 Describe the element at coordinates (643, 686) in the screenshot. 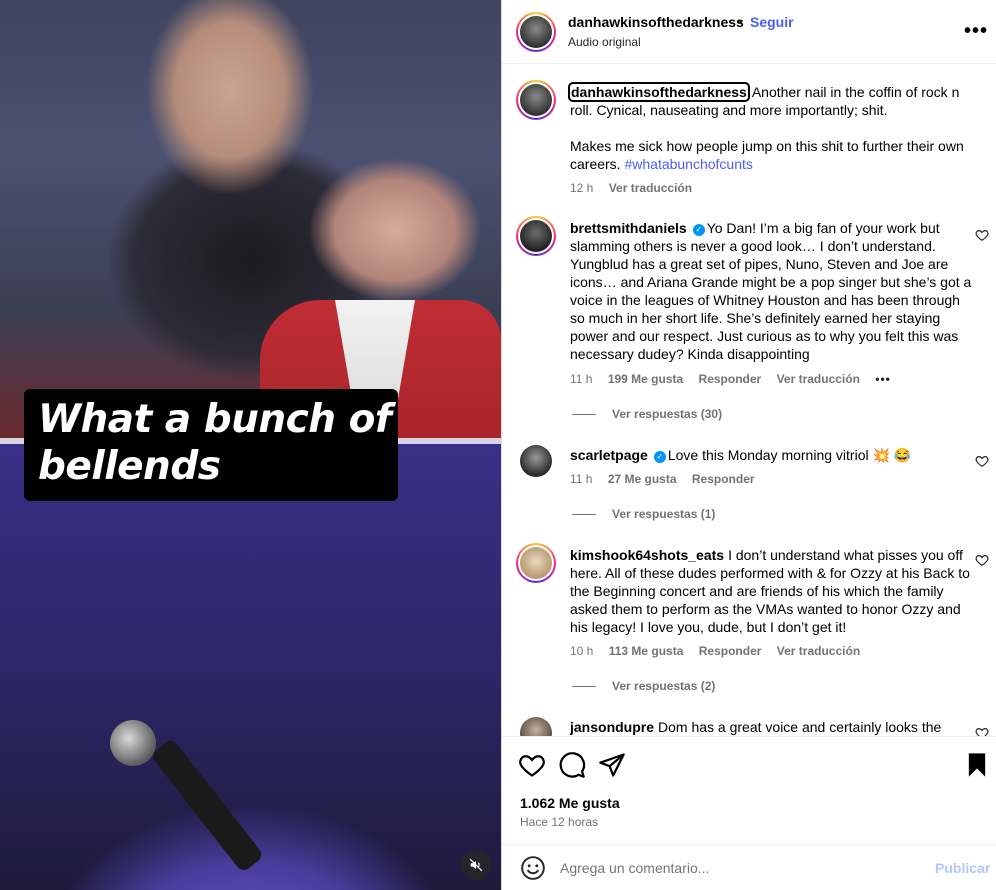

I see `view-replies-button: Ver respuestas (2)` at that location.